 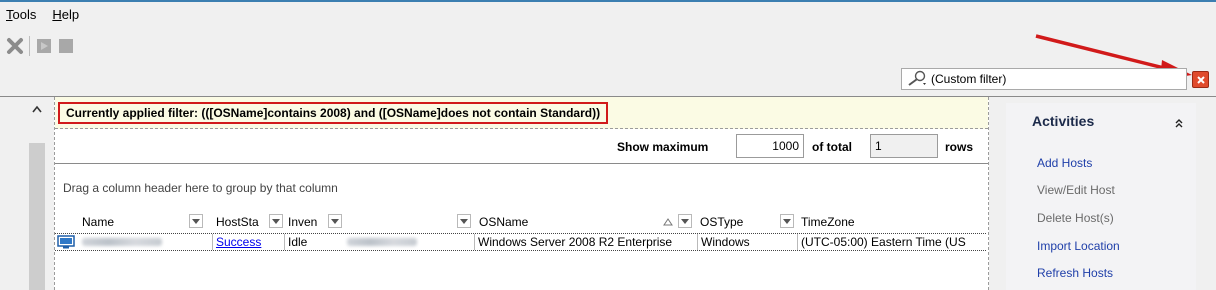 What do you see at coordinates (721, 222) in the screenshot?
I see `column-header-os-type: OSType` at bounding box center [721, 222].